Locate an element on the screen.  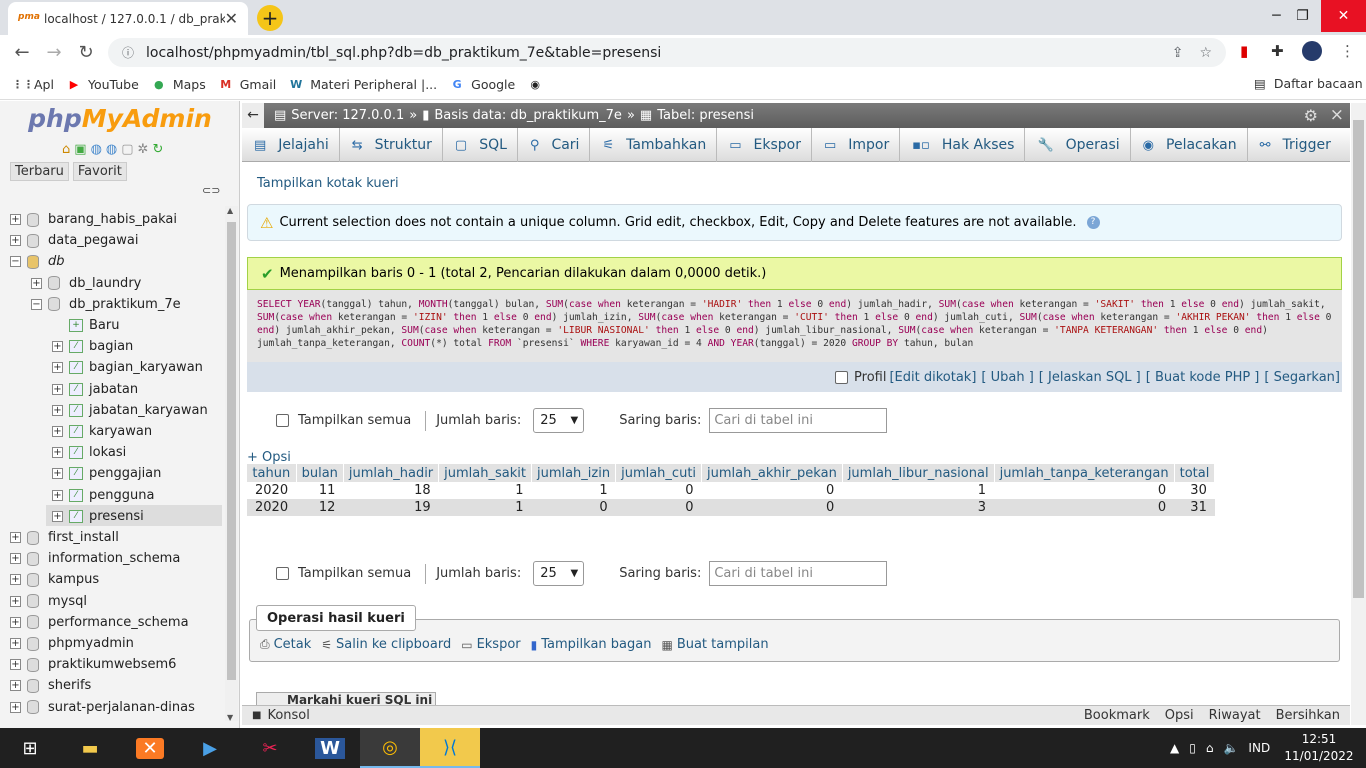
pdf-extension-icon: ▮ is located at coordinates (1244, 51).